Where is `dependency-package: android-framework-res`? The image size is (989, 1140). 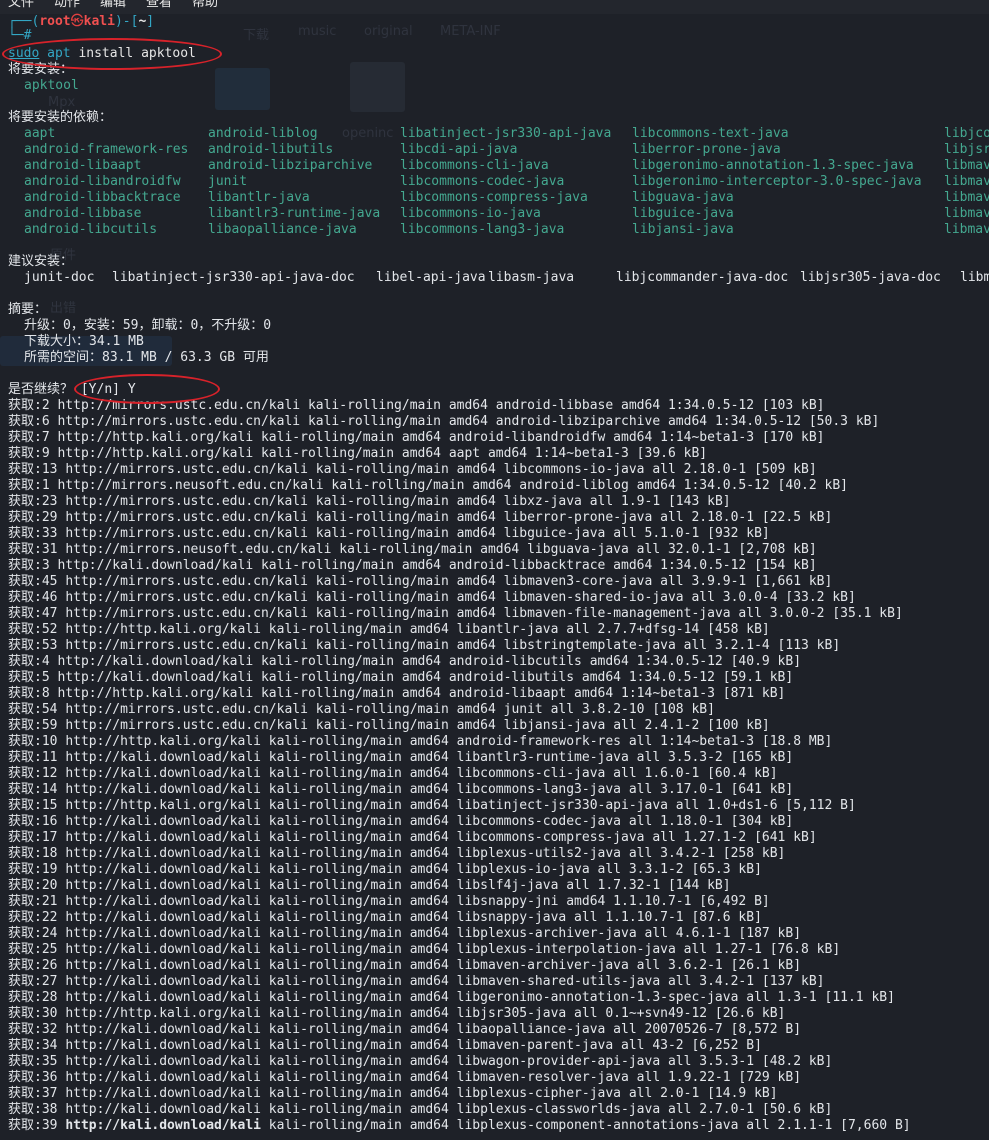 dependency-package: android-framework-res is located at coordinates (106, 149).